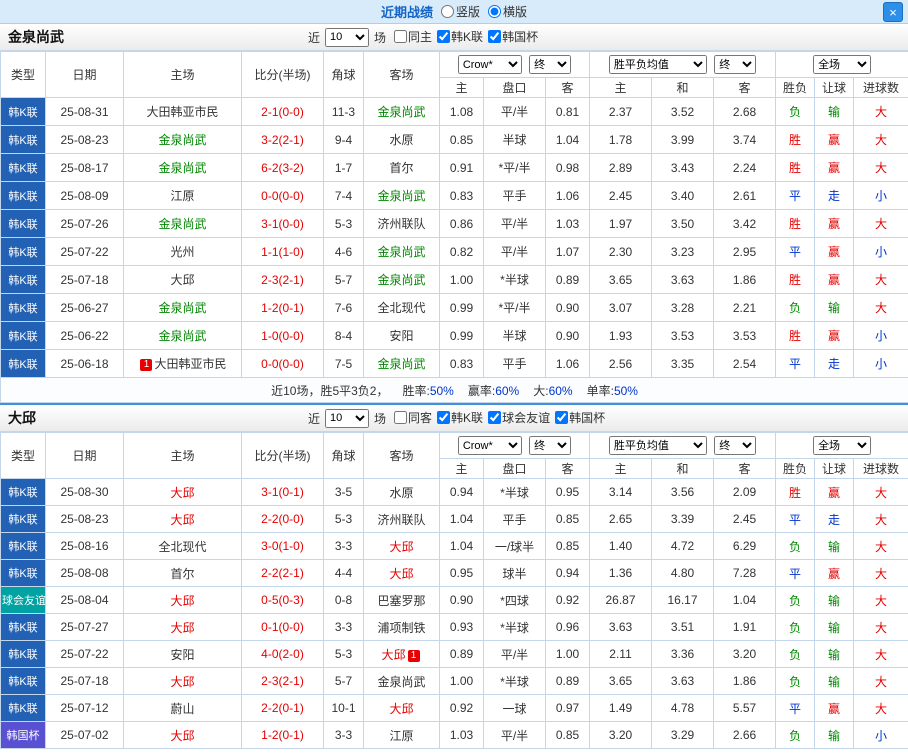 Image resolution: width=908 pixels, height=753 pixels. I want to click on team-name-text: 金泉尚武, so click(401, 252).